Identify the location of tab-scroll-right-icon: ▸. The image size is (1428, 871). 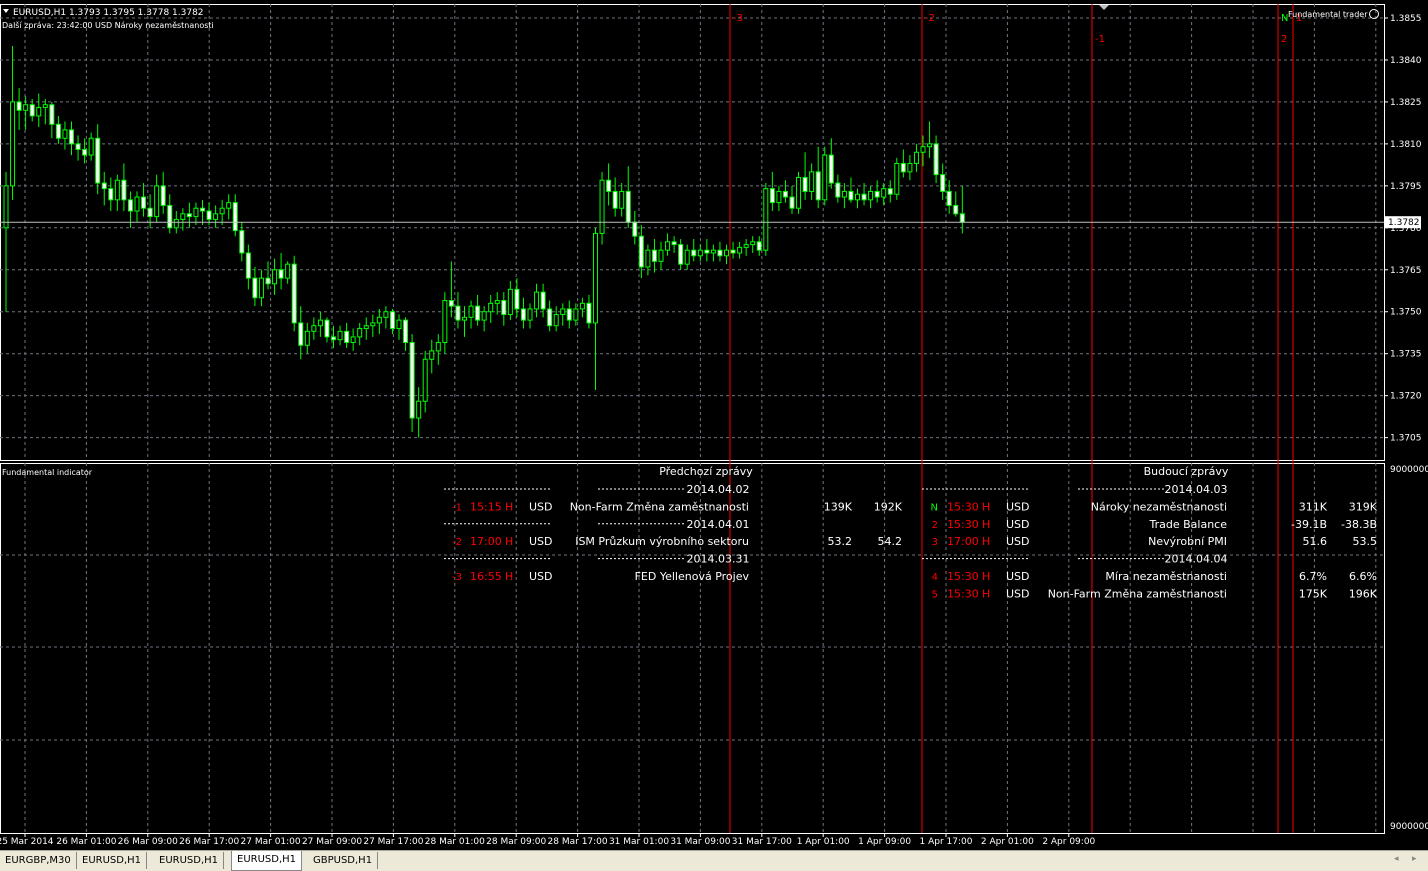
(1414, 859).